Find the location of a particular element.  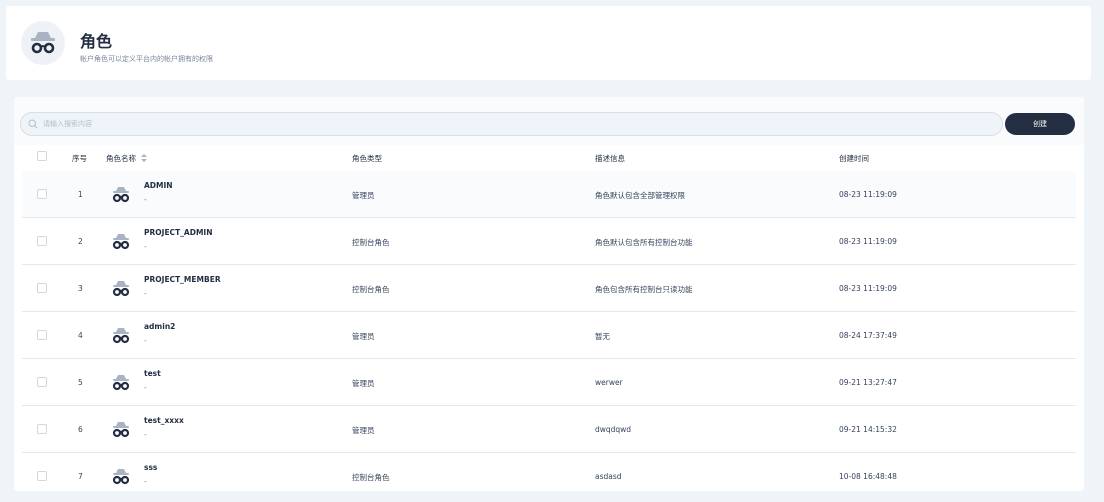

role-name-link: sss is located at coordinates (150, 467).